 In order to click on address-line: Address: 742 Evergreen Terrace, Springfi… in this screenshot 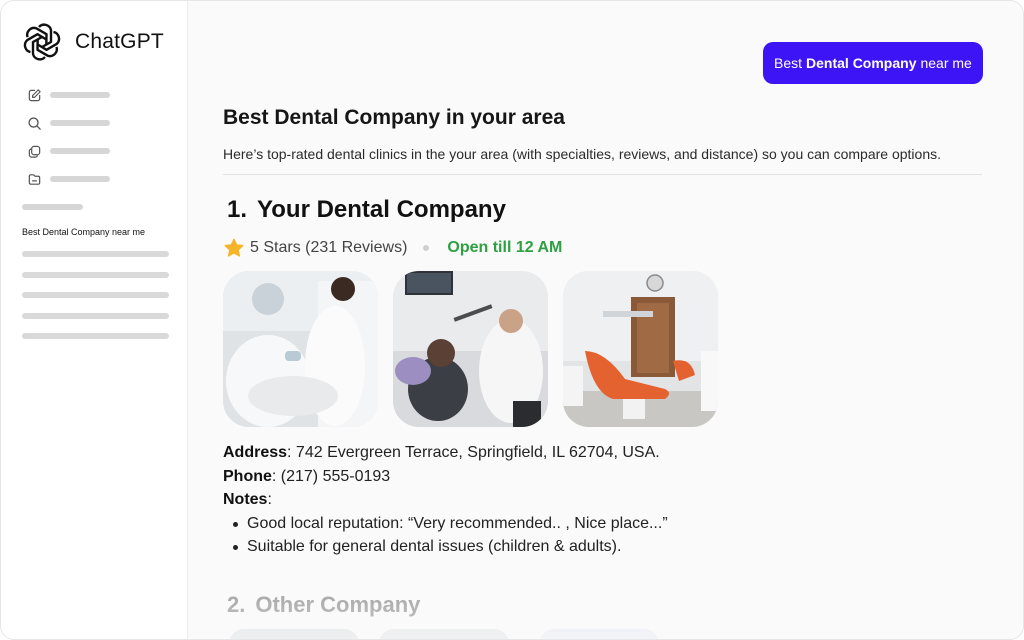, I will do `click(445, 453)`.